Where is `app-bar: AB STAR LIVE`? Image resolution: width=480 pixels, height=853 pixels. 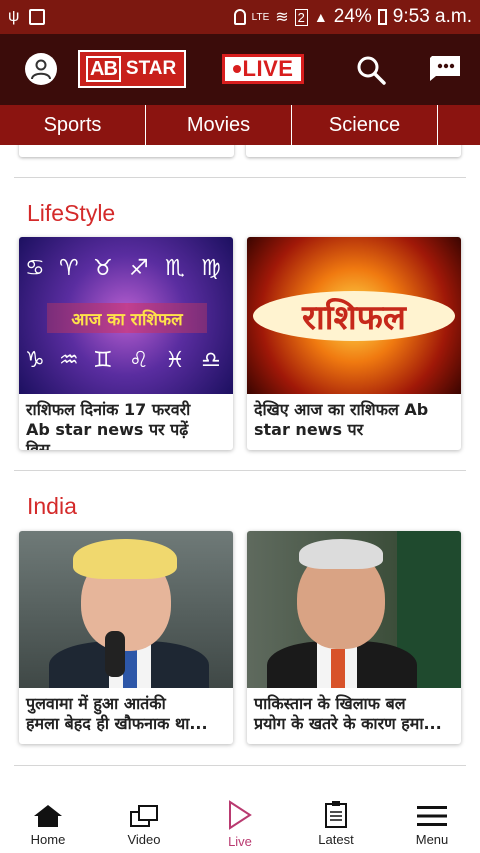
app-bar: AB STAR LIVE is located at coordinates (240, 69).